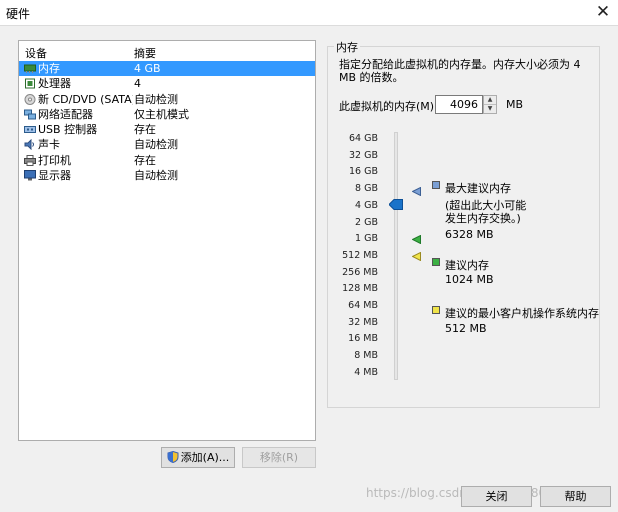  Describe the element at coordinates (167, 129) in the screenshot. I see `device-row-usb-controller: USB 控制器 存在` at that location.